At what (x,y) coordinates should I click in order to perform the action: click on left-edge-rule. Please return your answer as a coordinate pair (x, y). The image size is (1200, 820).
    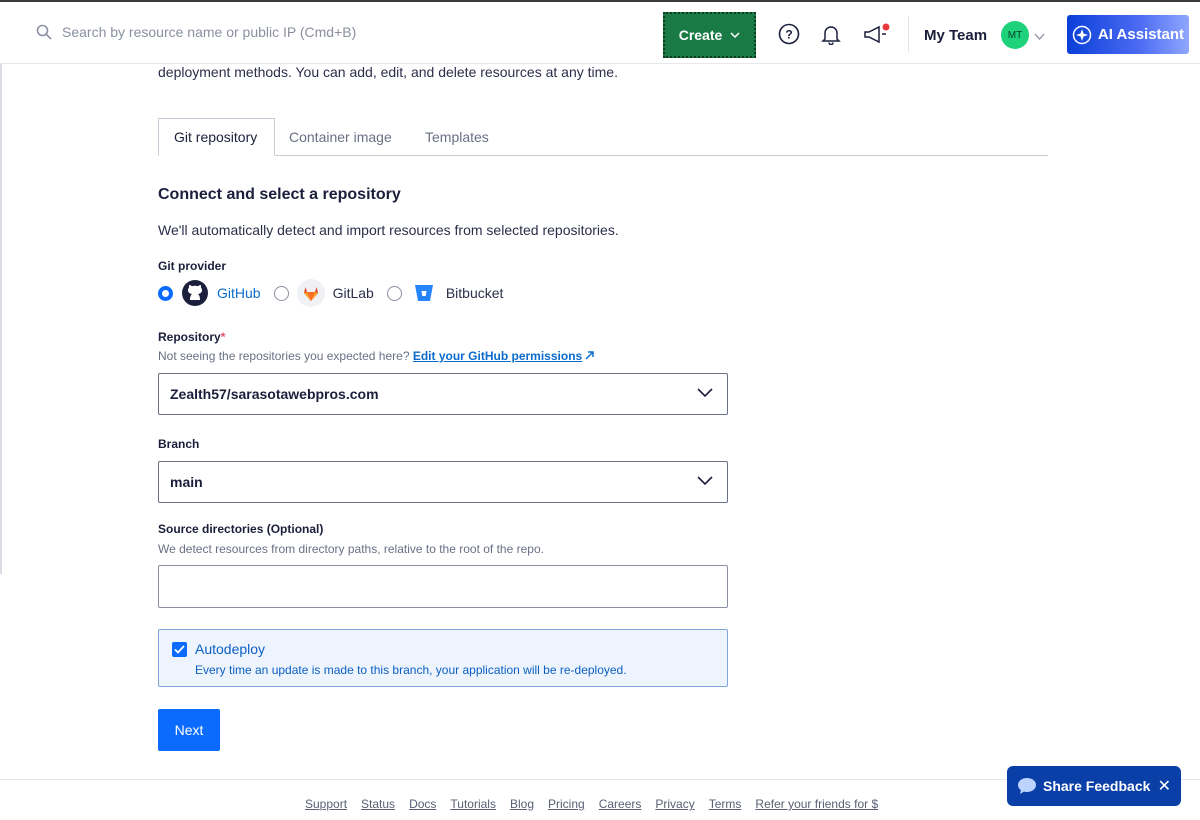
    Looking at the image, I should click on (1, 319).